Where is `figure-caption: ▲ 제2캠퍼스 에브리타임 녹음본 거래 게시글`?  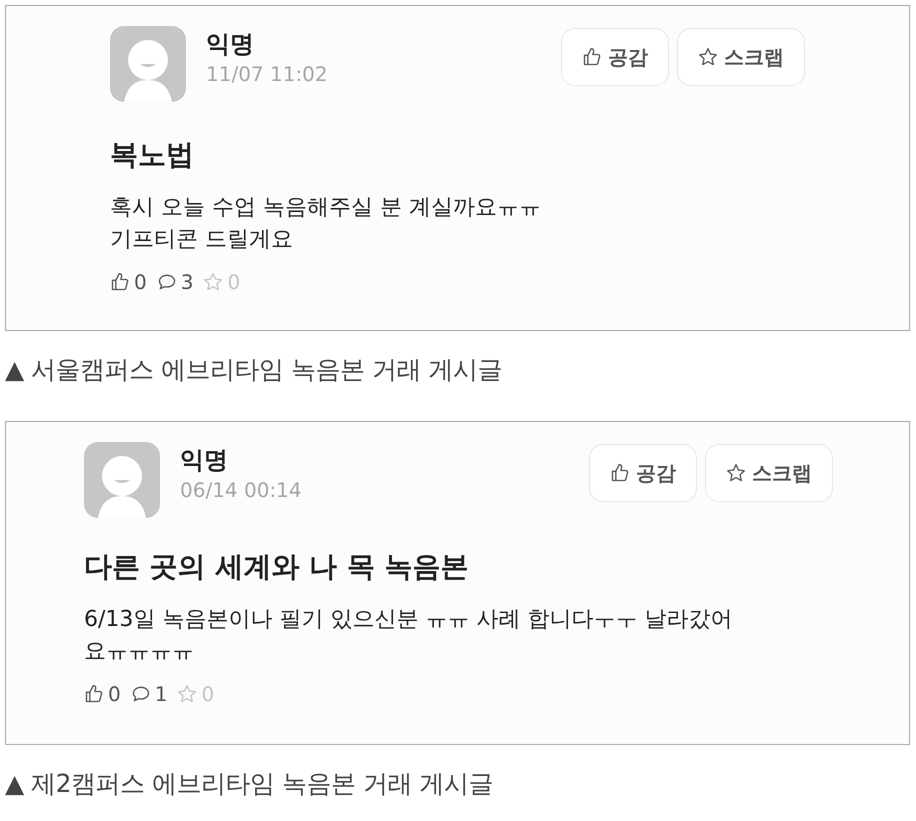
figure-caption: ▲ 제2캠퍼스 에브리타임 녹음본 거래 게시글 is located at coordinates (249, 784).